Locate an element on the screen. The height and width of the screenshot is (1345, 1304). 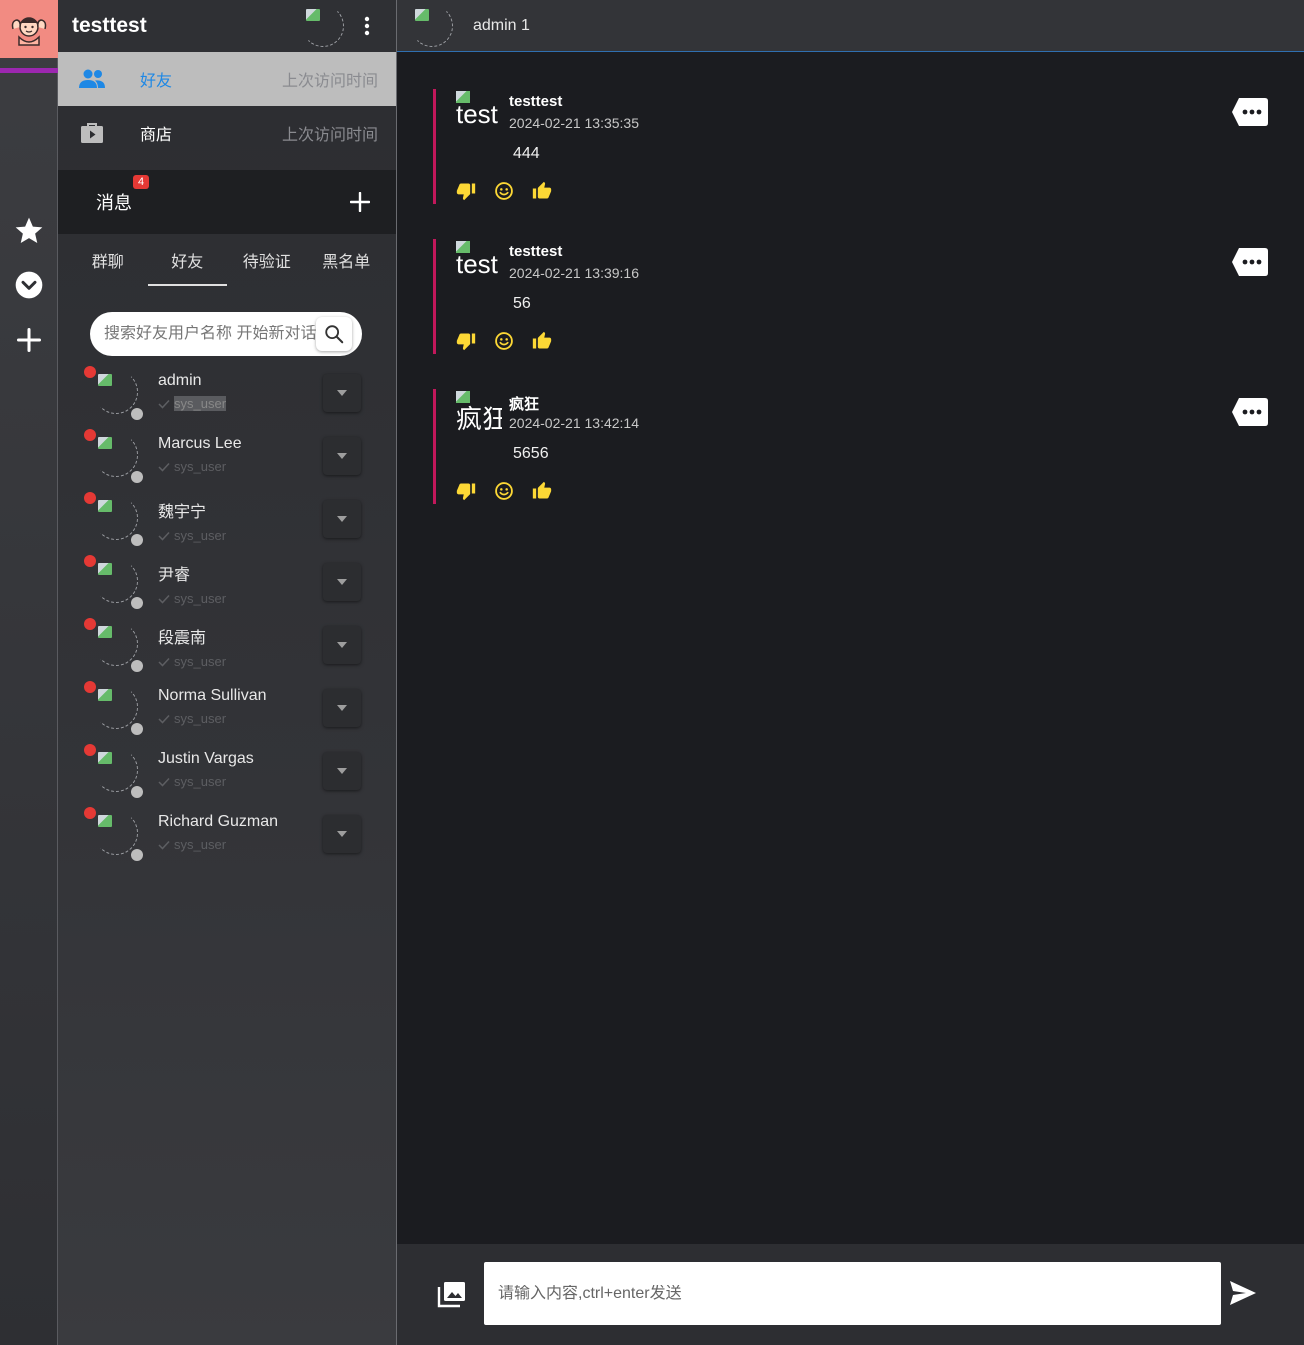
image-library-icon is located at coordinates (451, 1295).